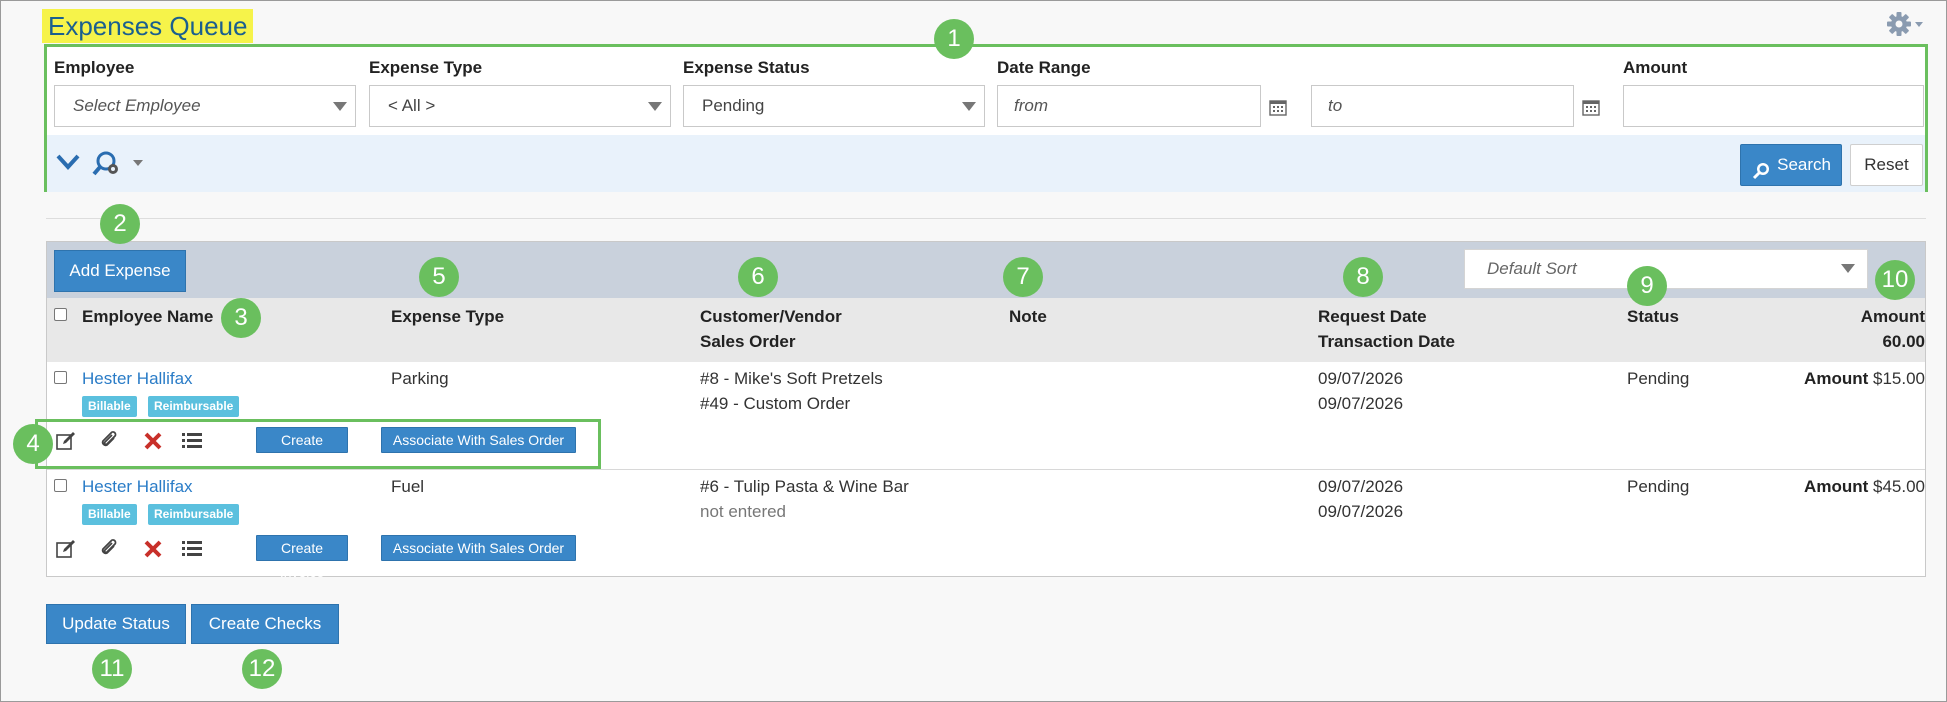 The width and height of the screenshot is (1947, 702). What do you see at coordinates (262, 669) in the screenshot?
I see `callout-badge: 12` at bounding box center [262, 669].